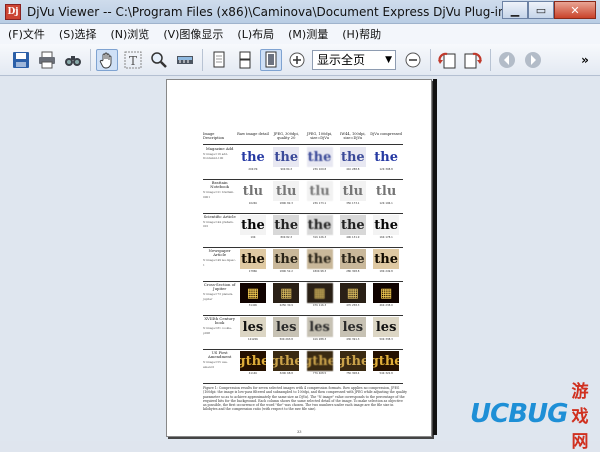 The width and height of the screenshot is (600, 452). Describe the element at coordinates (541, 10) in the screenshot. I see `restore-button: ▭` at that location.